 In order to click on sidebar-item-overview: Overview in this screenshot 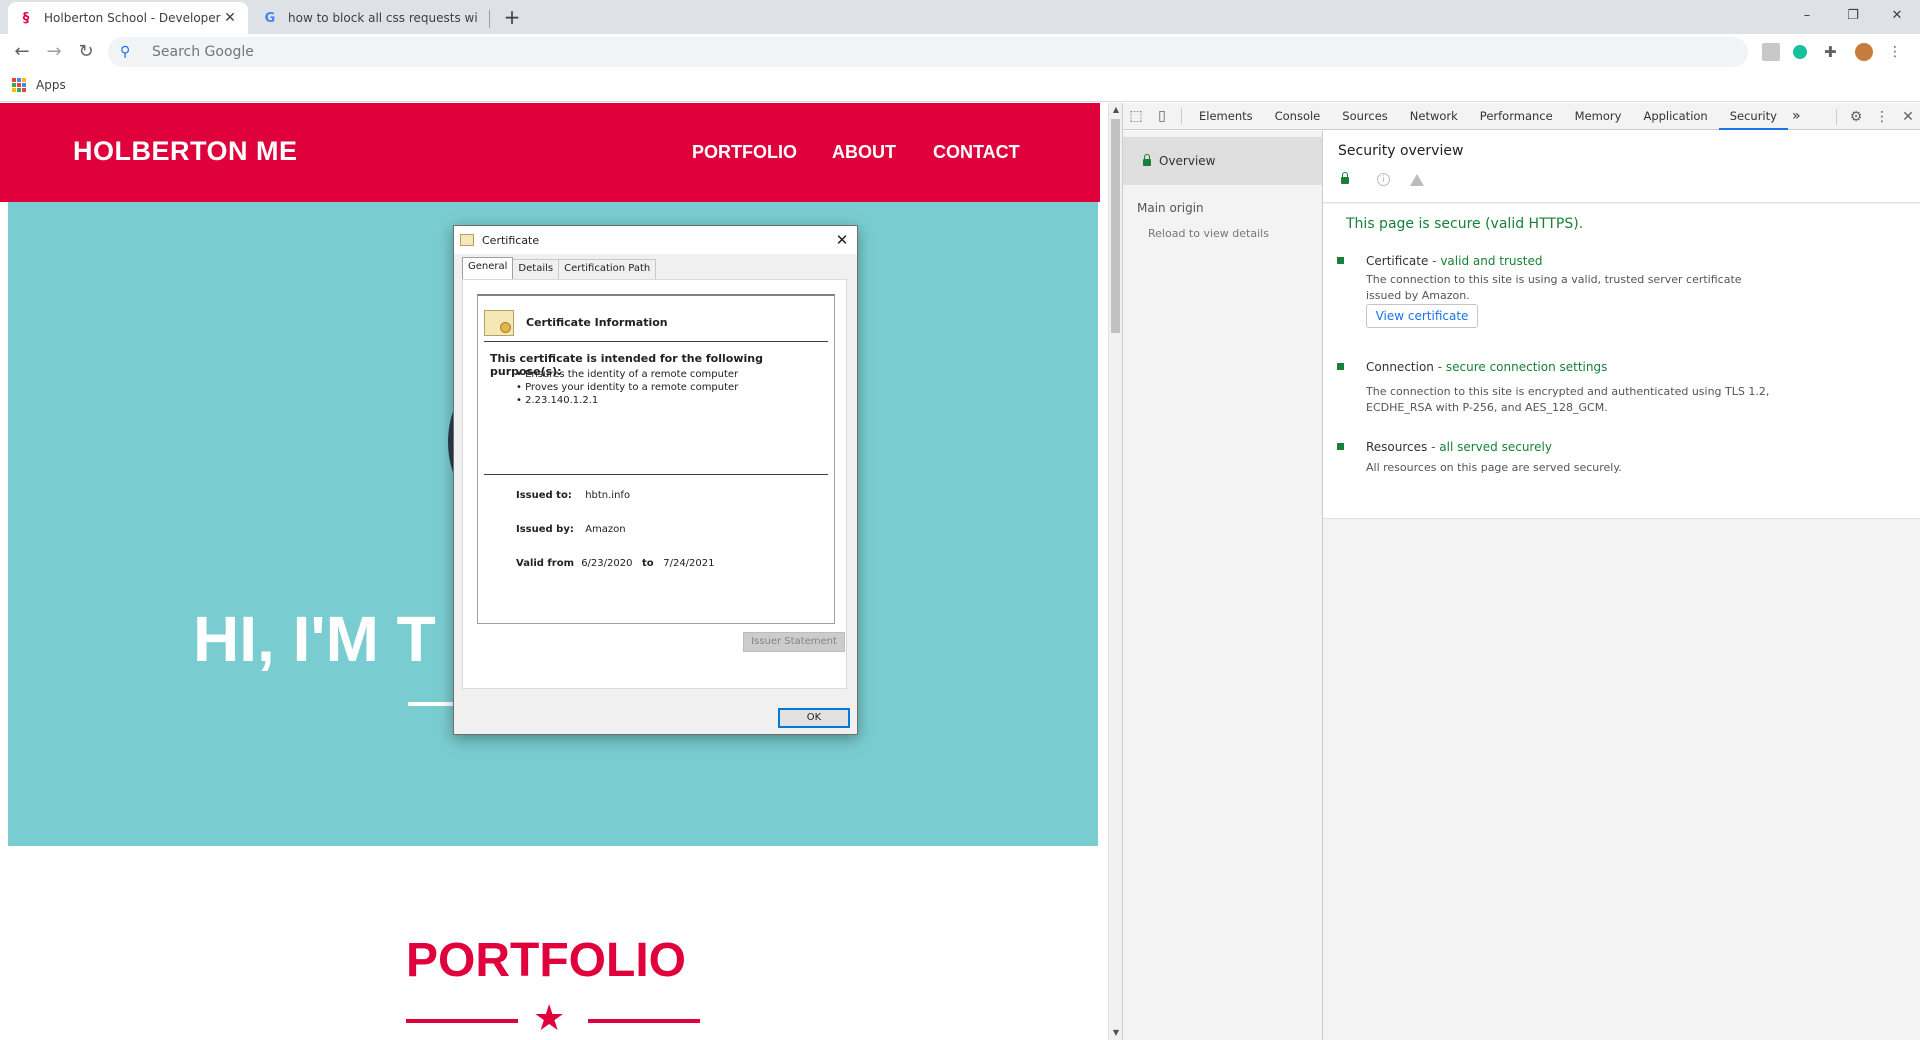, I will do `click(1222, 161)`.